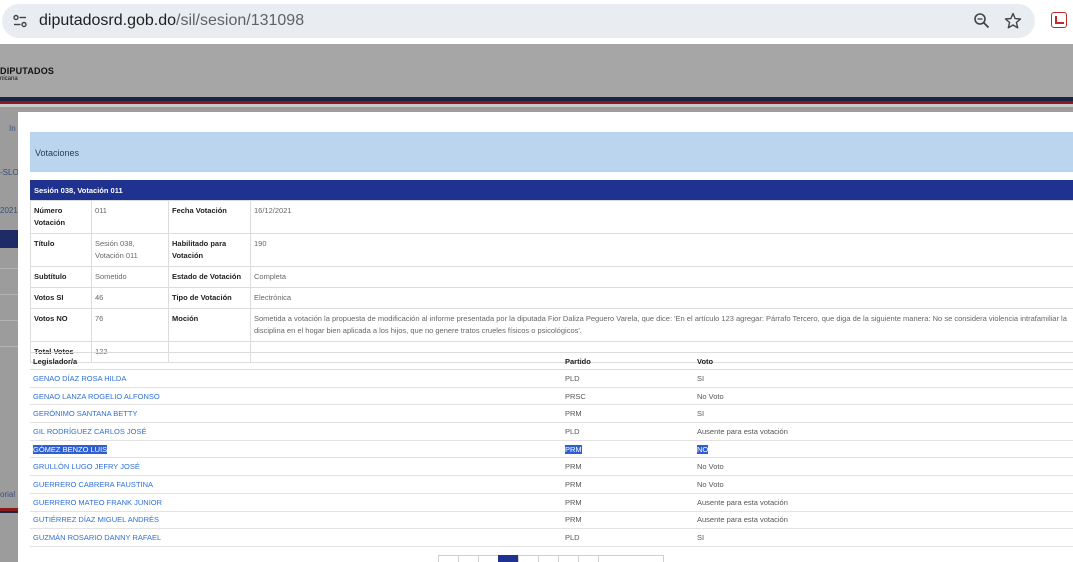  What do you see at coordinates (78, 190) in the screenshot?
I see `vote-session-title: Sesión 038, Votación 011` at bounding box center [78, 190].